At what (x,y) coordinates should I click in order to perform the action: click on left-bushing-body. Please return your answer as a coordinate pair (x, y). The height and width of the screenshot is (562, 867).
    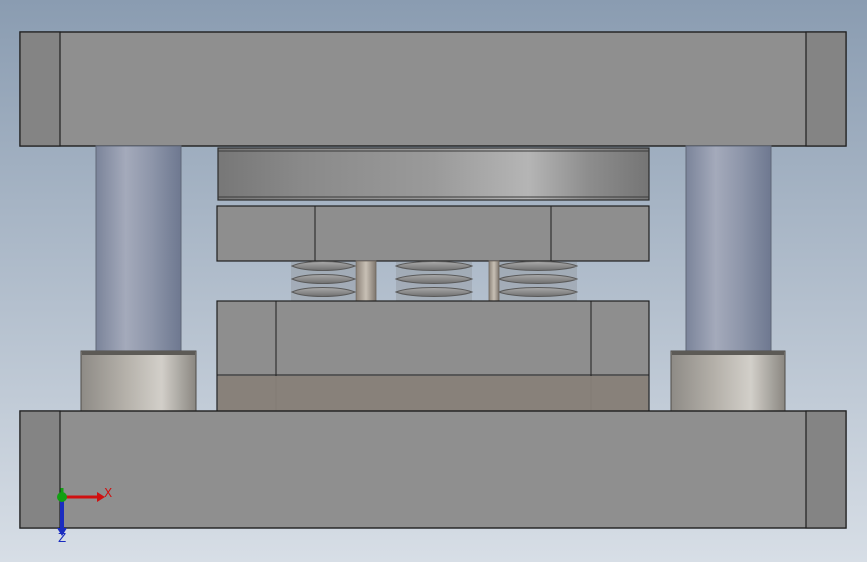
    Looking at the image, I should click on (138, 381).